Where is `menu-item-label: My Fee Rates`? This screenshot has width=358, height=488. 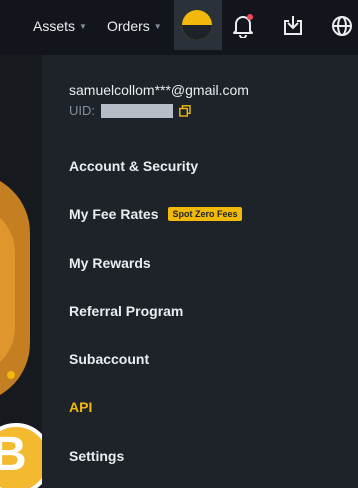
menu-item-label: My Fee Rates is located at coordinates (114, 214).